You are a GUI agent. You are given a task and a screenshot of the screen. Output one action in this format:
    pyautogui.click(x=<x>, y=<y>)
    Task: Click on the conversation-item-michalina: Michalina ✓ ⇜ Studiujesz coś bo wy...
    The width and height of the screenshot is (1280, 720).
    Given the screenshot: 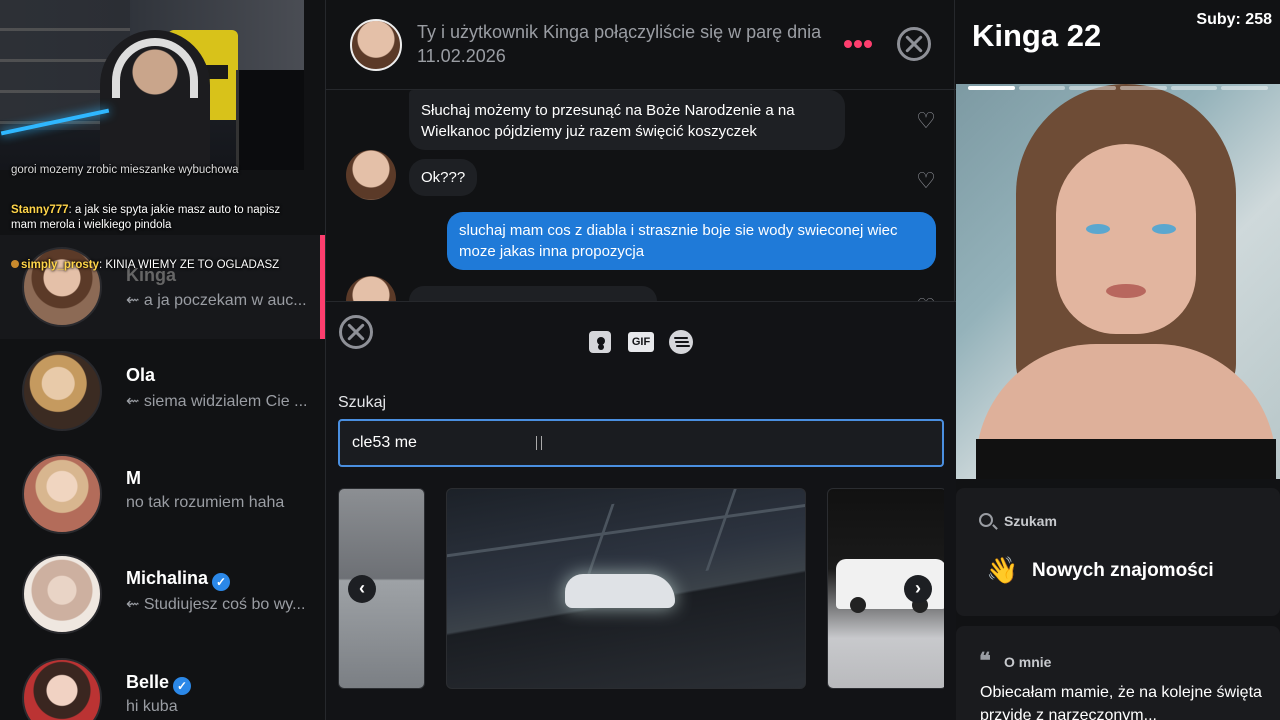 What is the action you would take?
    pyautogui.click(x=162, y=594)
    